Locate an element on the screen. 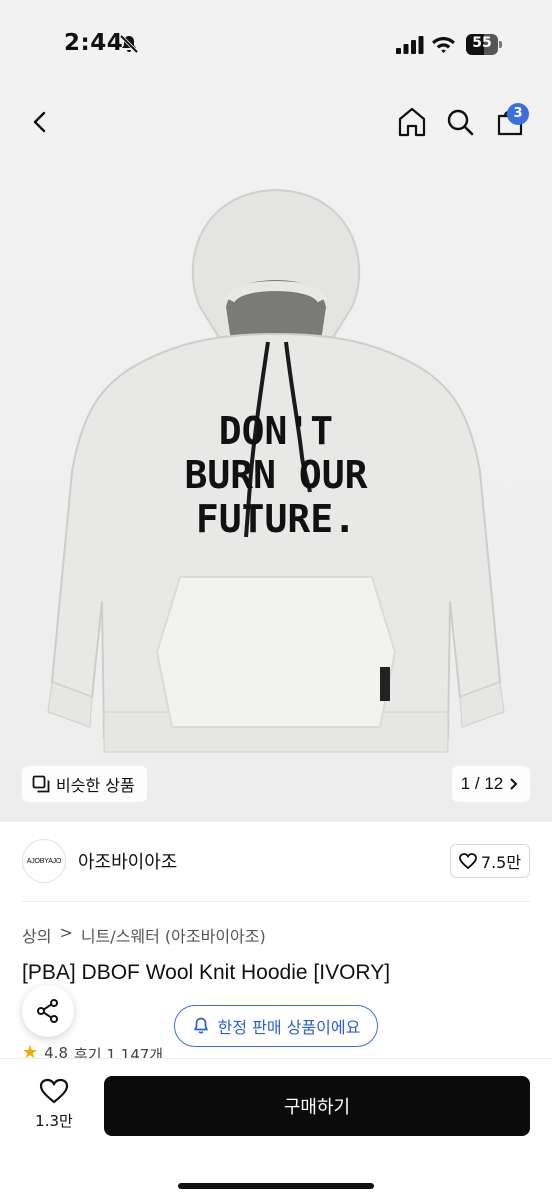  print-line-3: FUTURE. is located at coordinates (276, 519).